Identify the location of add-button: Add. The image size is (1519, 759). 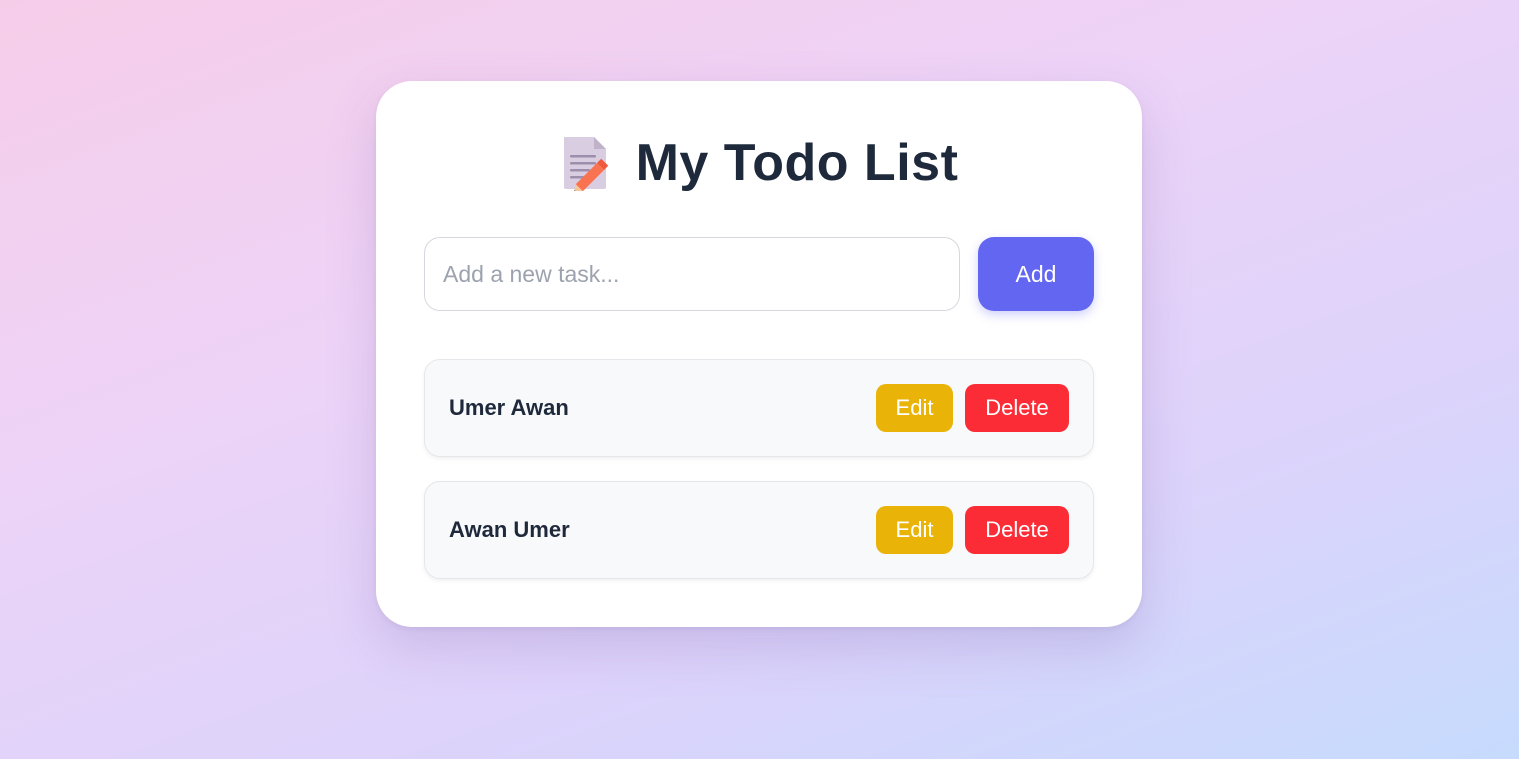
(1036, 274).